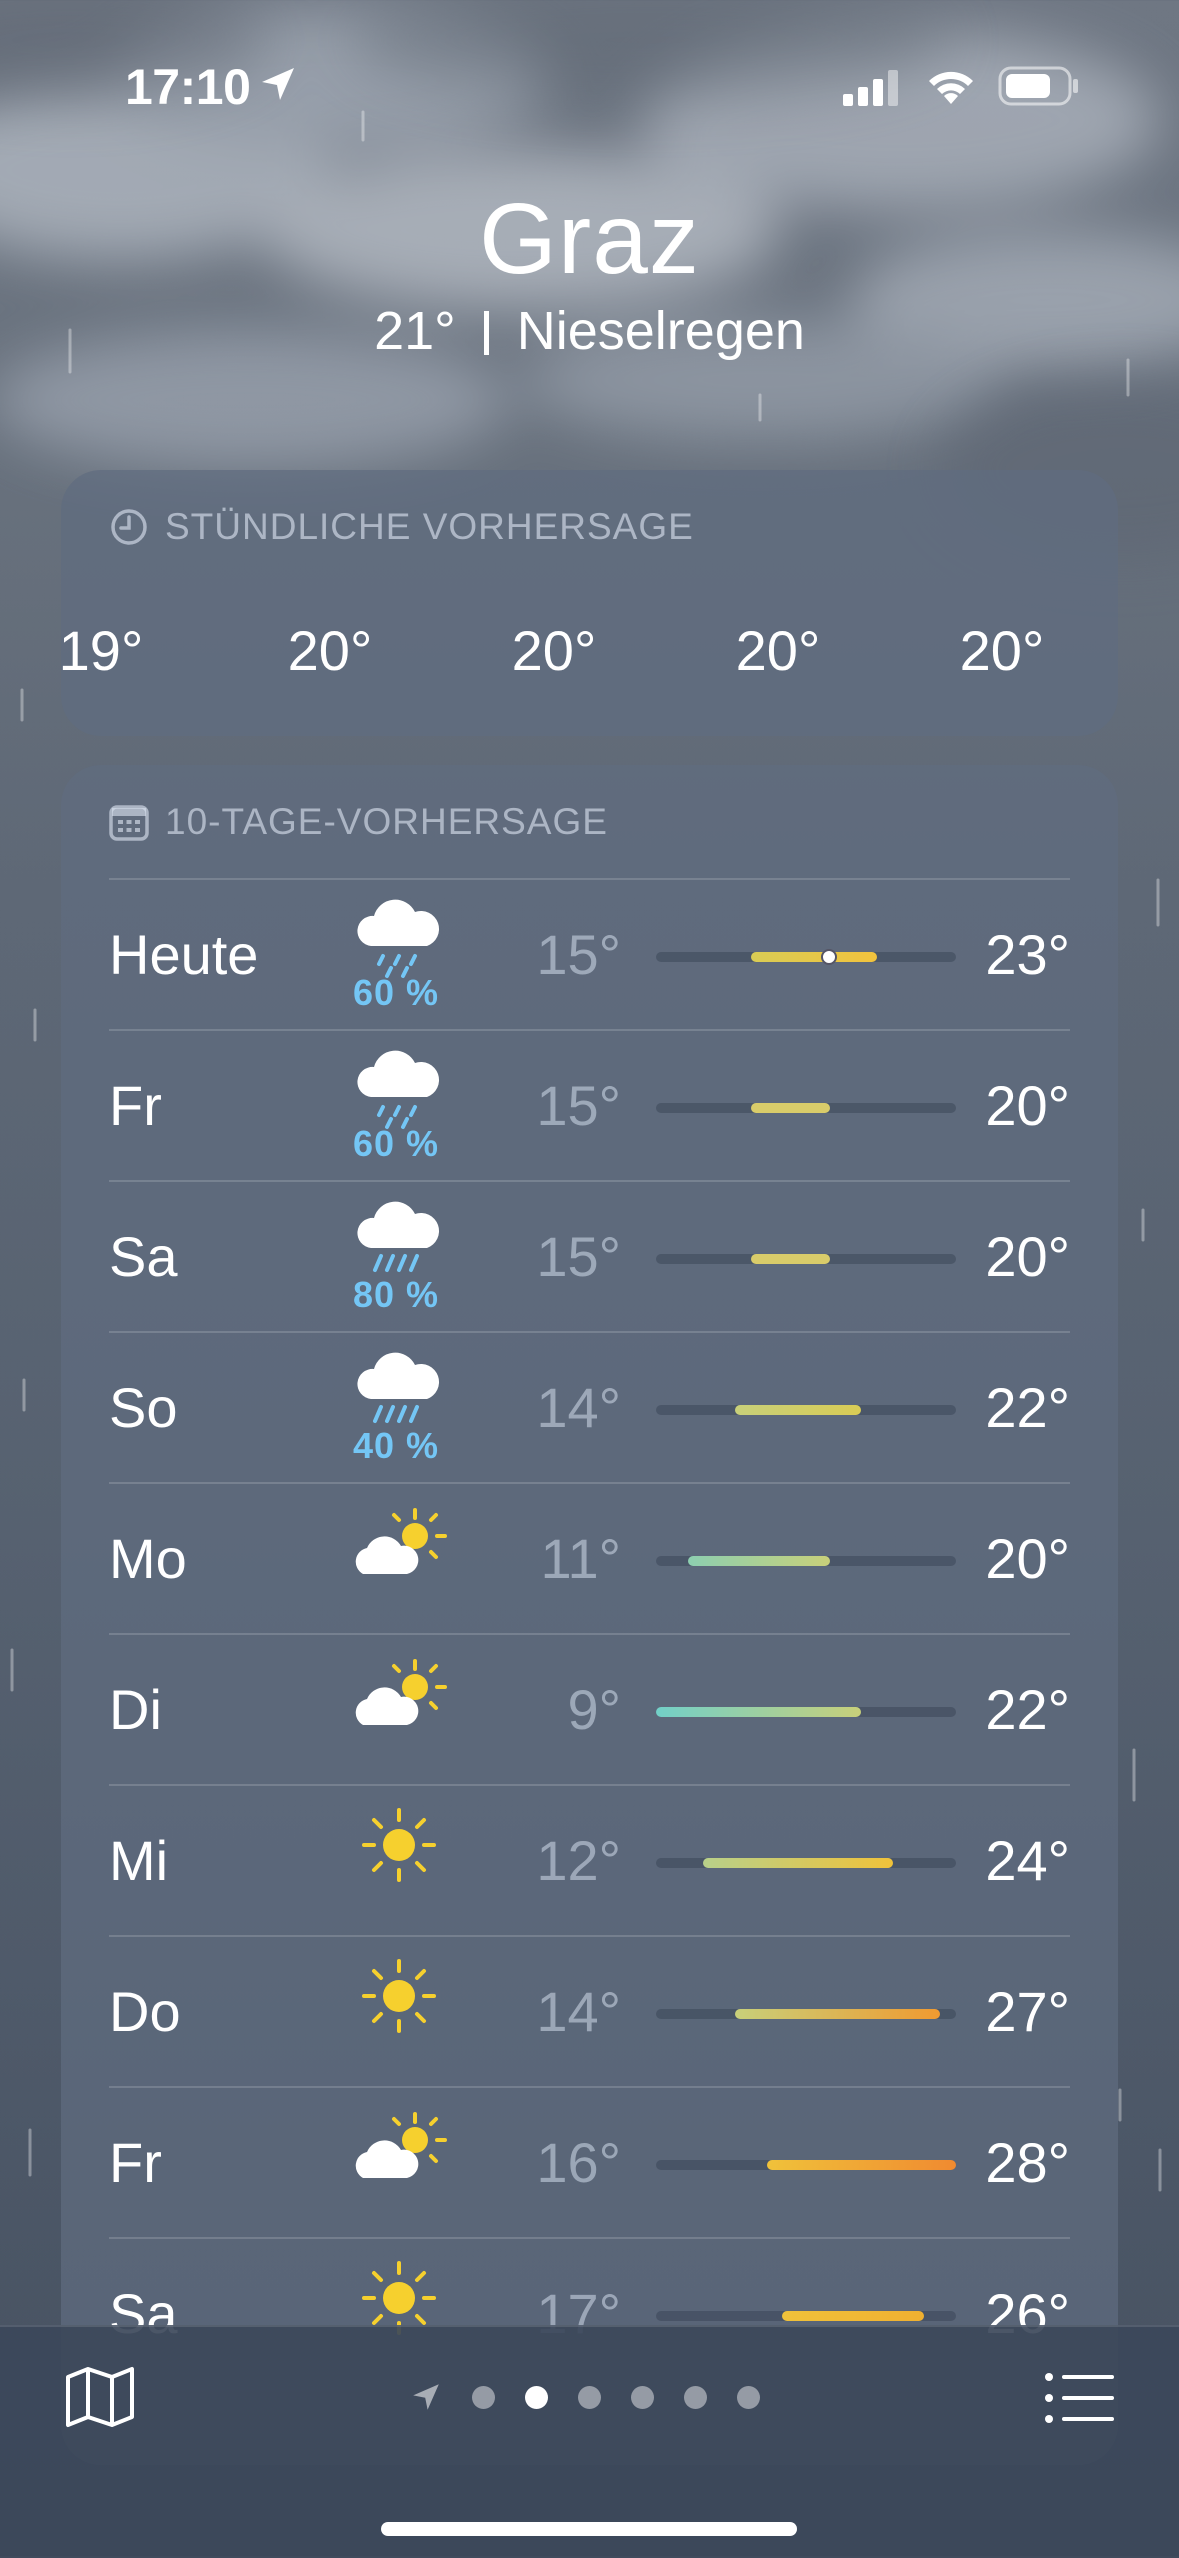 The width and height of the screenshot is (1179, 2558). Describe the element at coordinates (829, 957) in the screenshot. I see `current-temperature-marker` at that location.